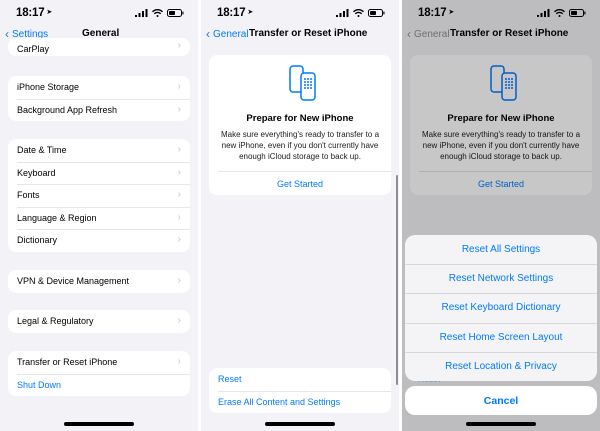 The image size is (600, 431). What do you see at coordinates (300, 184) in the screenshot?
I see `get-started-button: Get Started` at bounding box center [300, 184].